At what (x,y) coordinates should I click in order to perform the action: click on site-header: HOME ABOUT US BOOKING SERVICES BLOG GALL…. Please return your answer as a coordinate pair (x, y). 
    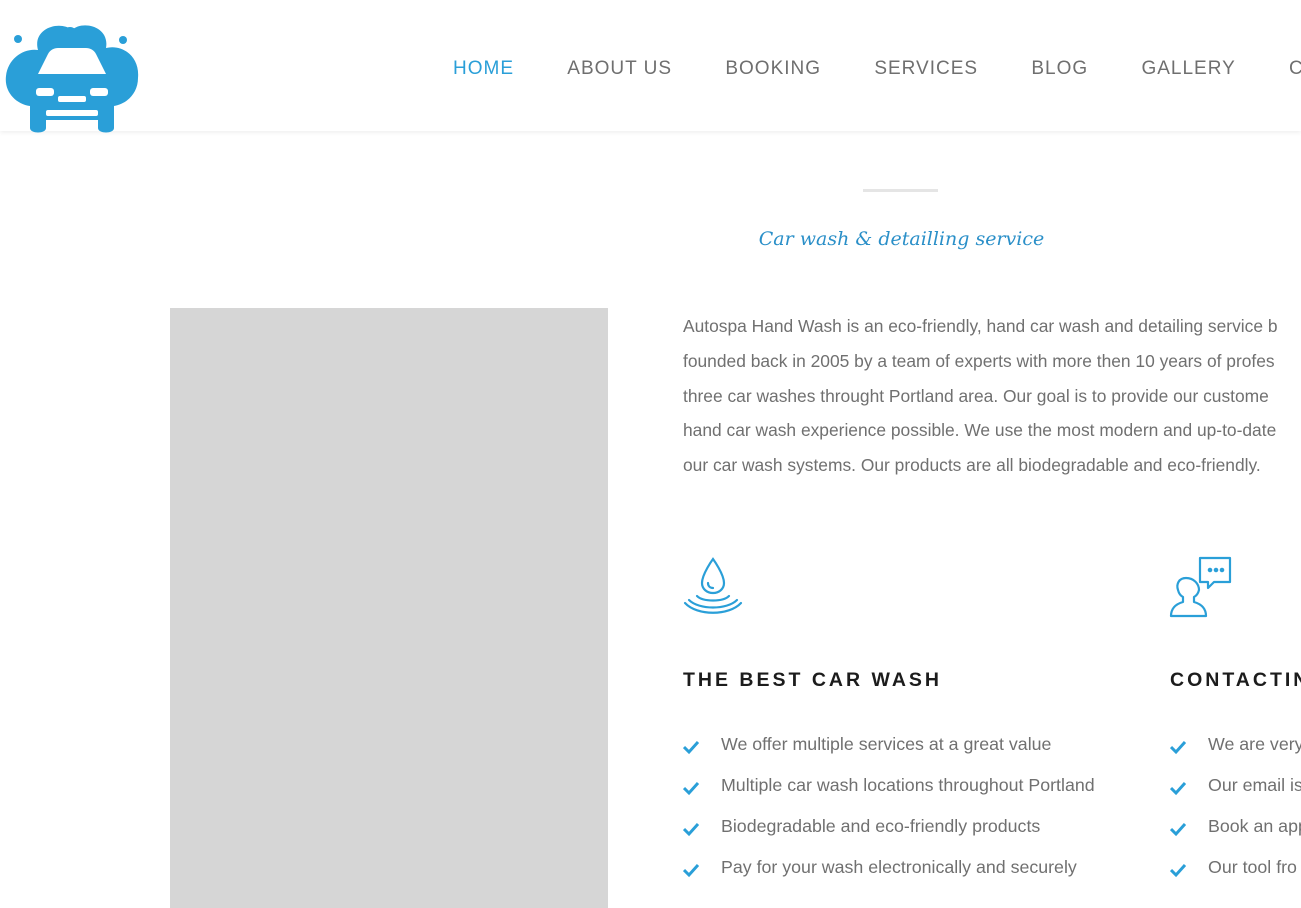
    Looking at the image, I should click on (650, 66).